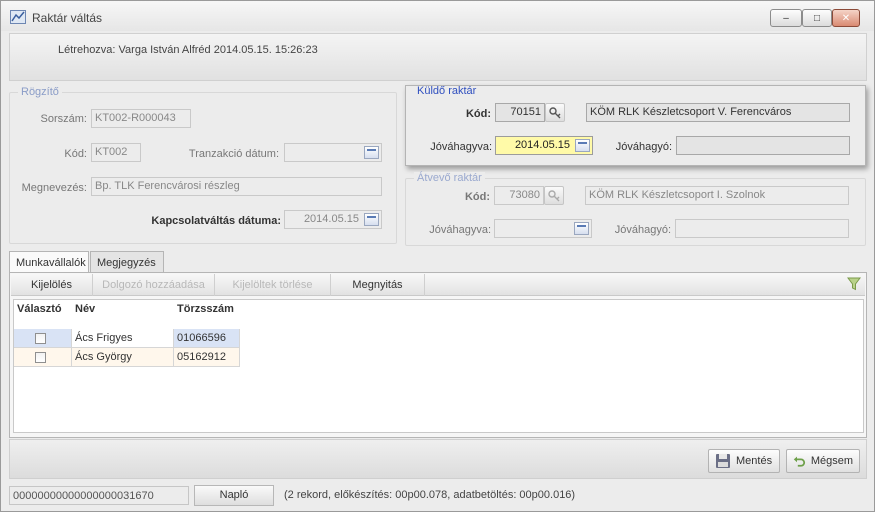 This screenshot has width=875, height=512. Describe the element at coordinates (762, 228) in the screenshot. I see `atvevo-jovahagyo-field` at that location.